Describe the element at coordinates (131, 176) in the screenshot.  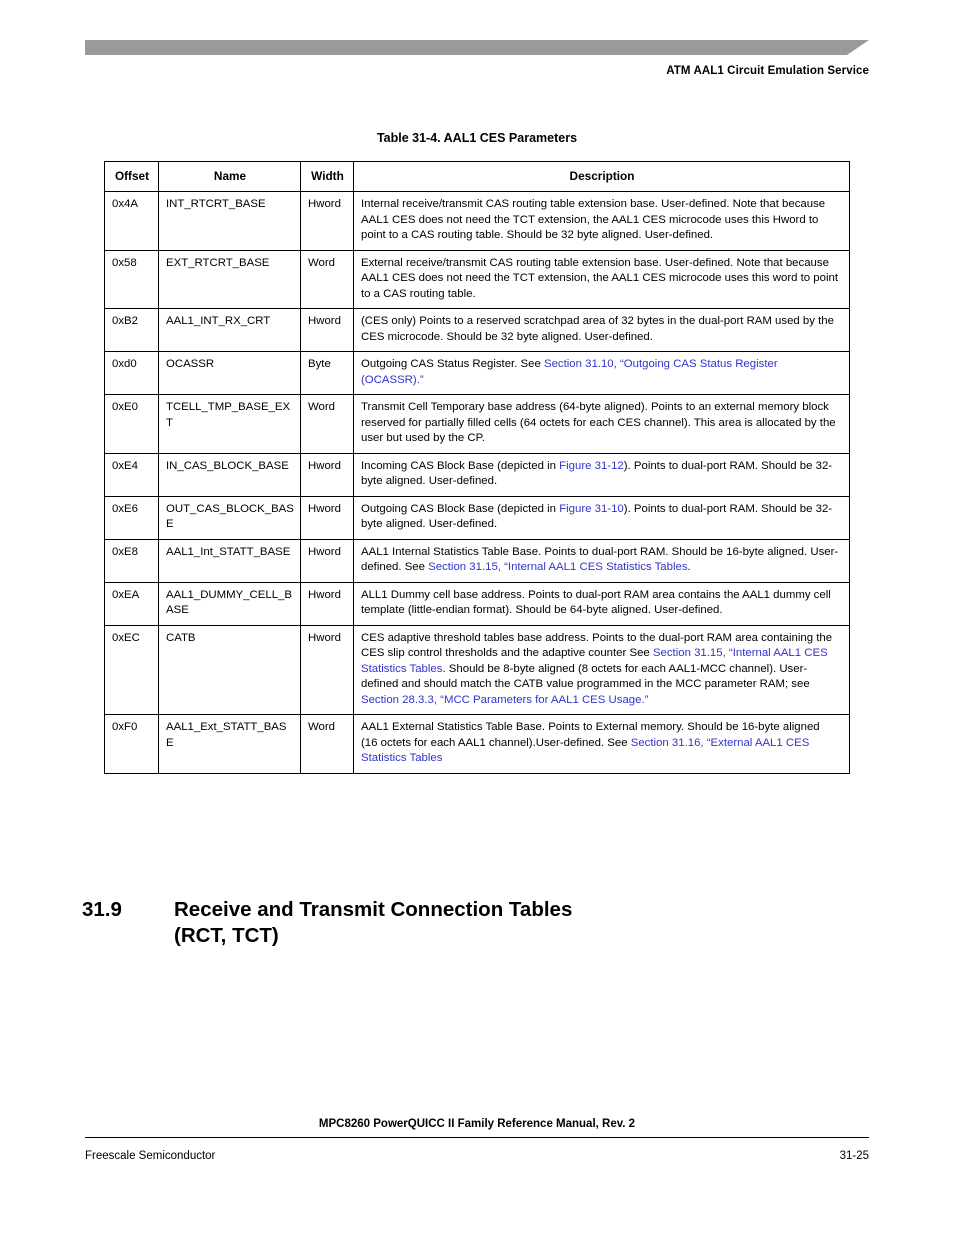
I see `column-header-offset: Offset` at that location.